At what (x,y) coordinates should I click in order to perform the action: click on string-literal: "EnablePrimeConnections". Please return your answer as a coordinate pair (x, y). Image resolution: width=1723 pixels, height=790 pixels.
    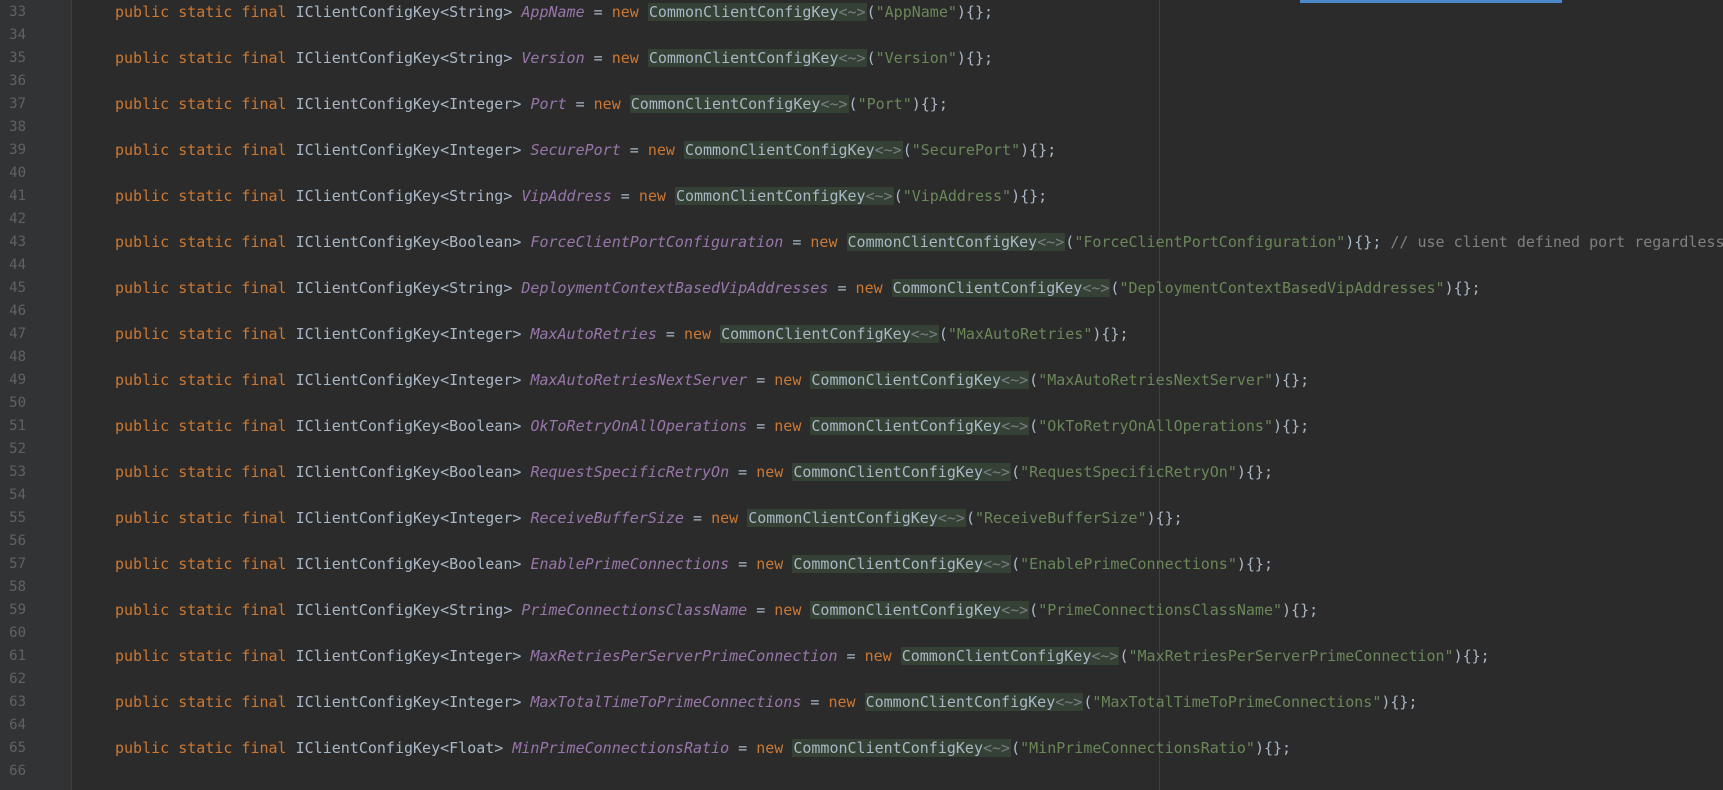
    Looking at the image, I should click on (1128, 564).